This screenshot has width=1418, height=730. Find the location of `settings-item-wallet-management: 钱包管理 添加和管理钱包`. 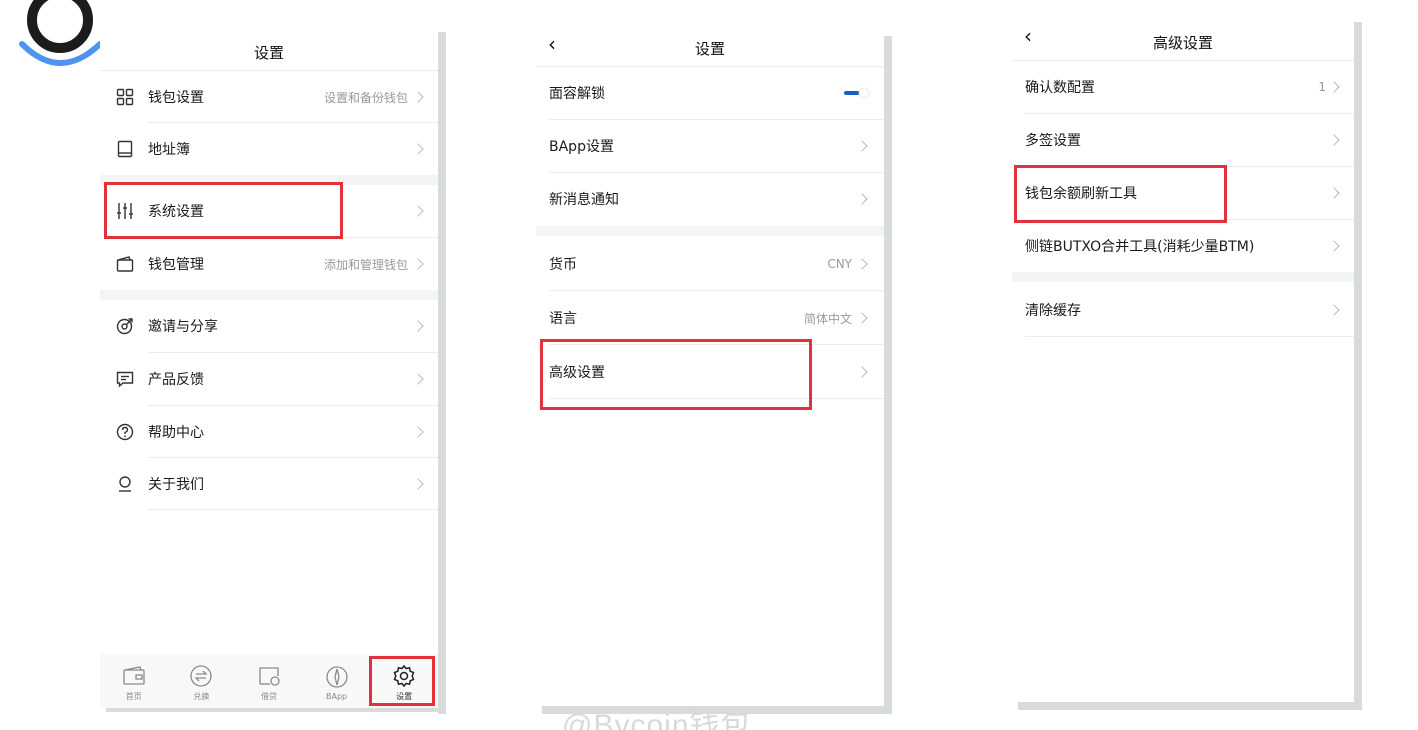

settings-item-wallet-management: 钱包管理 添加和管理钱包 is located at coordinates (269, 264).